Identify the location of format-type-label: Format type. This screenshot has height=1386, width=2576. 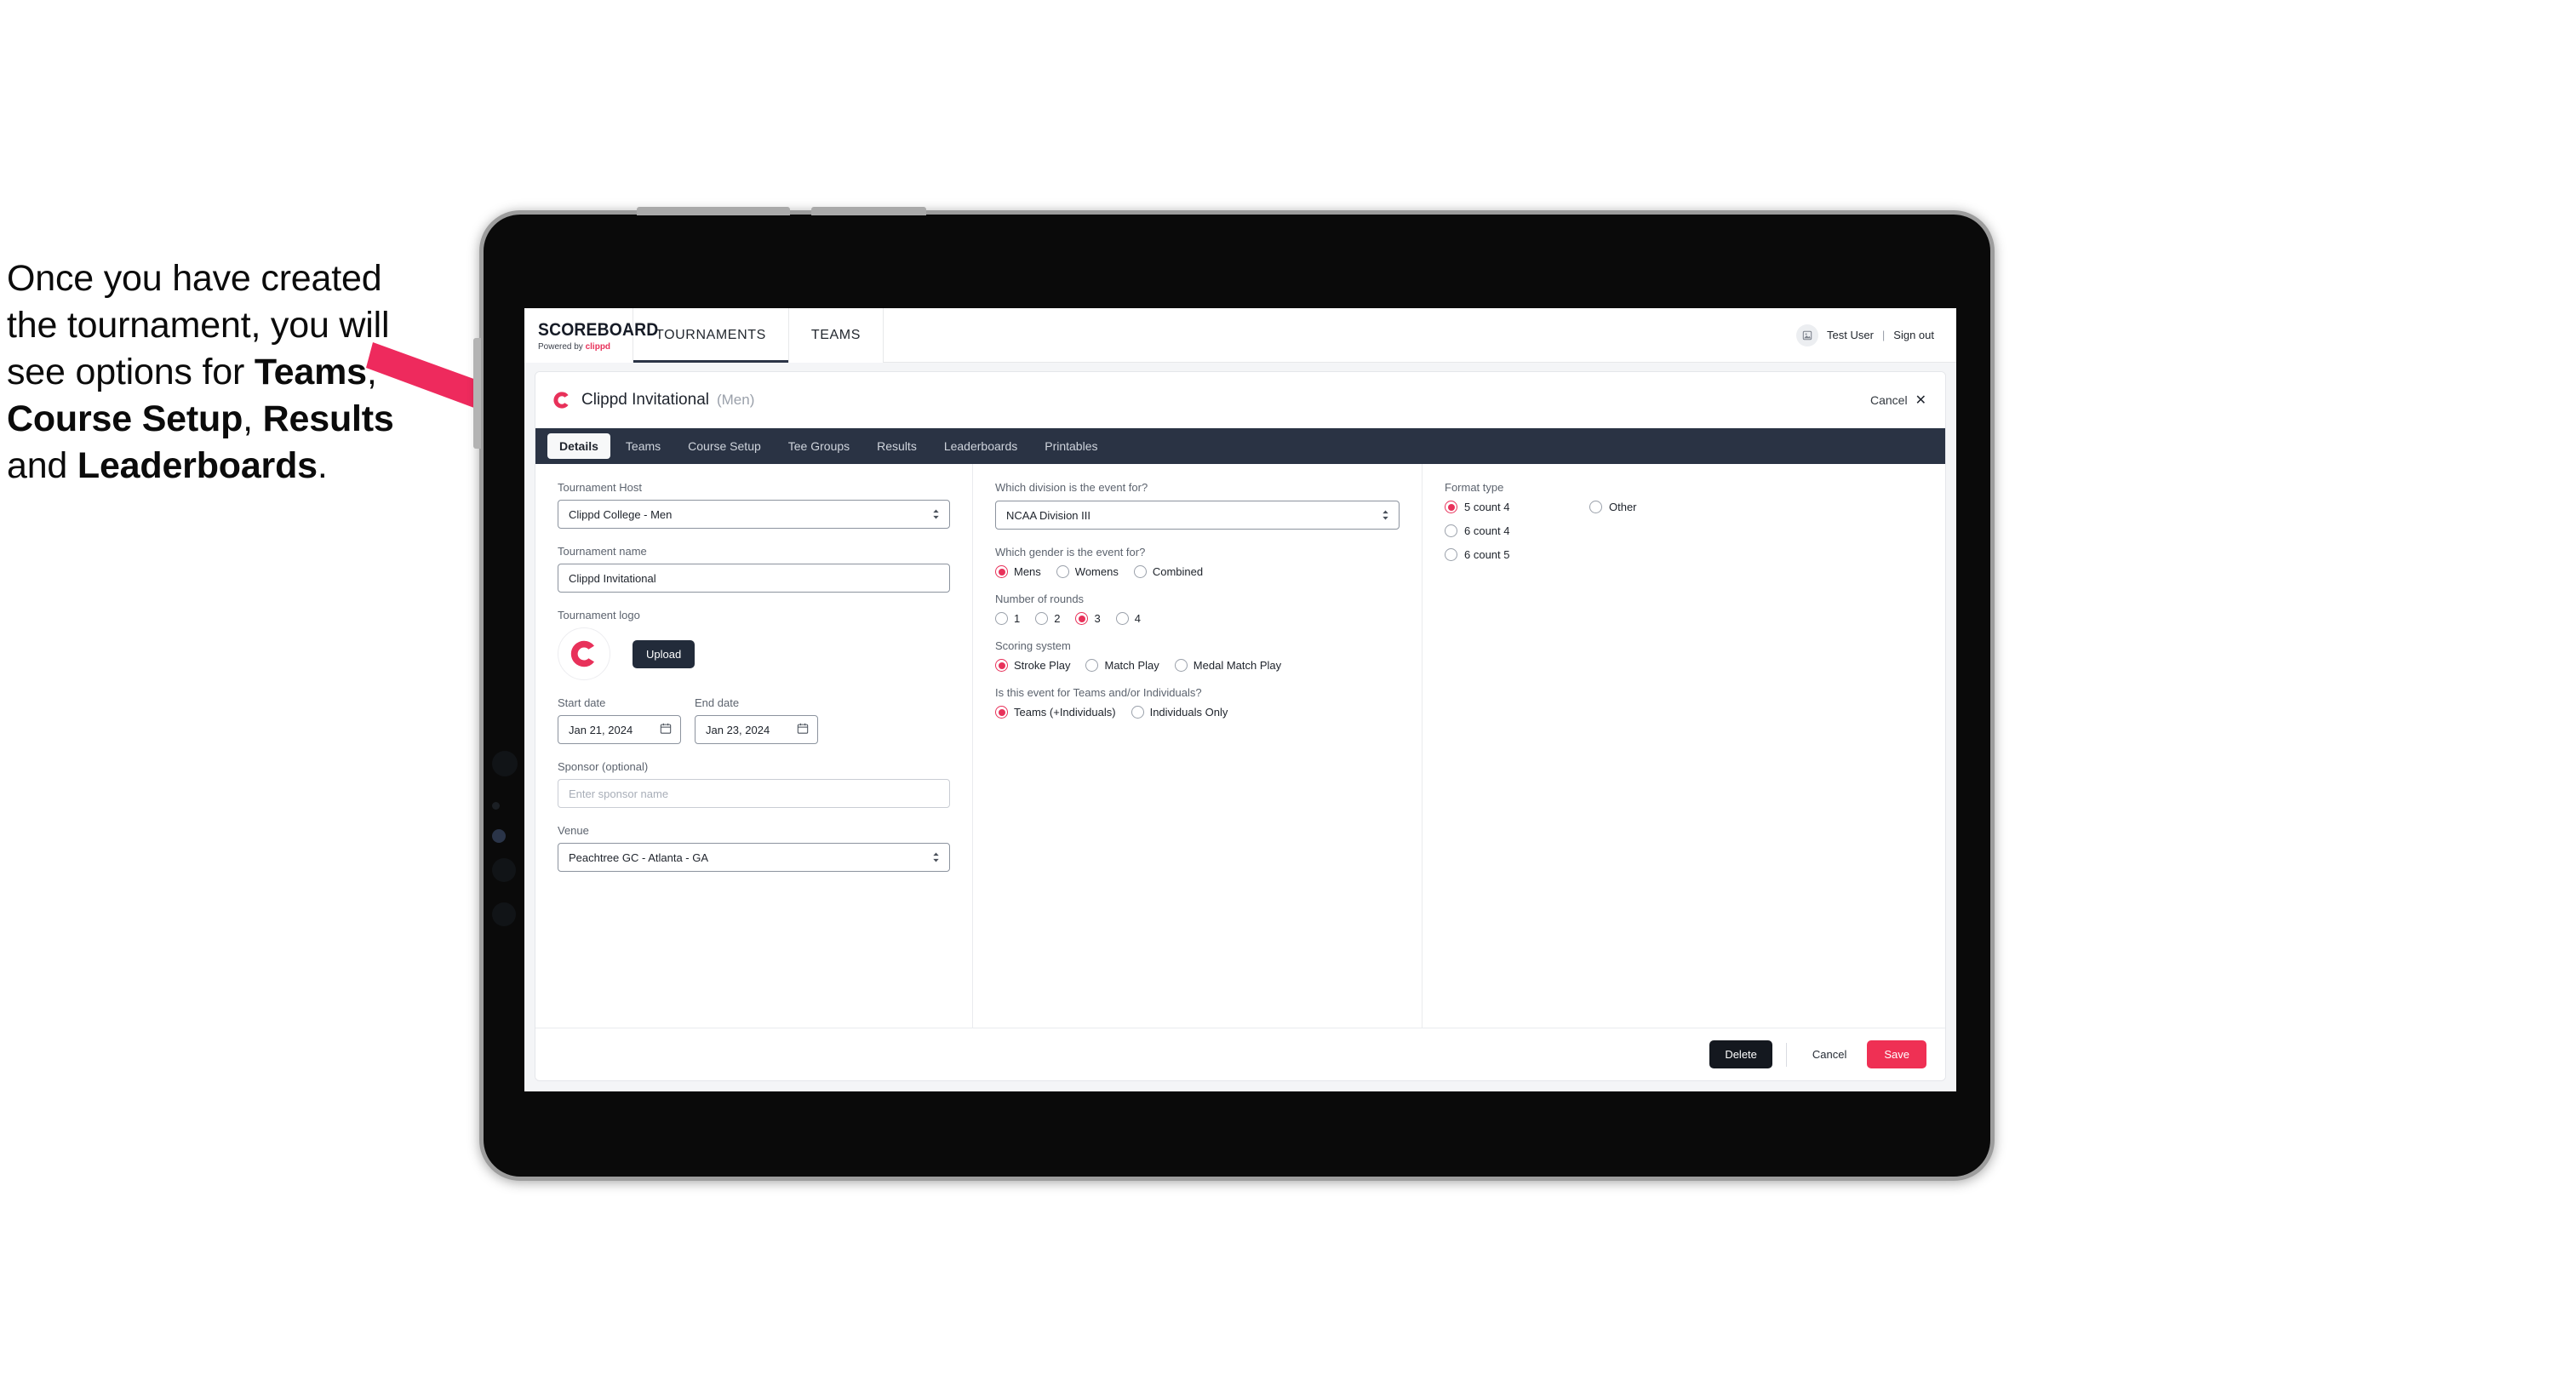
(1474, 487).